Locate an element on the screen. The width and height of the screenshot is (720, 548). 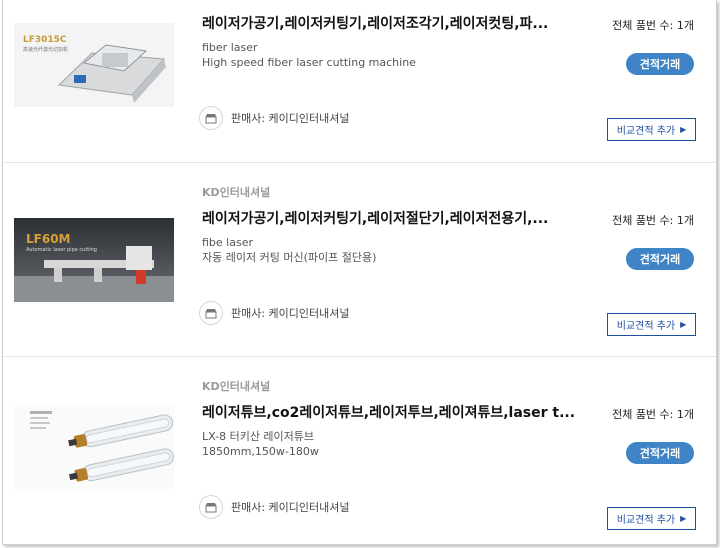
product-desc-line1: fibe laser is located at coordinates (227, 242).